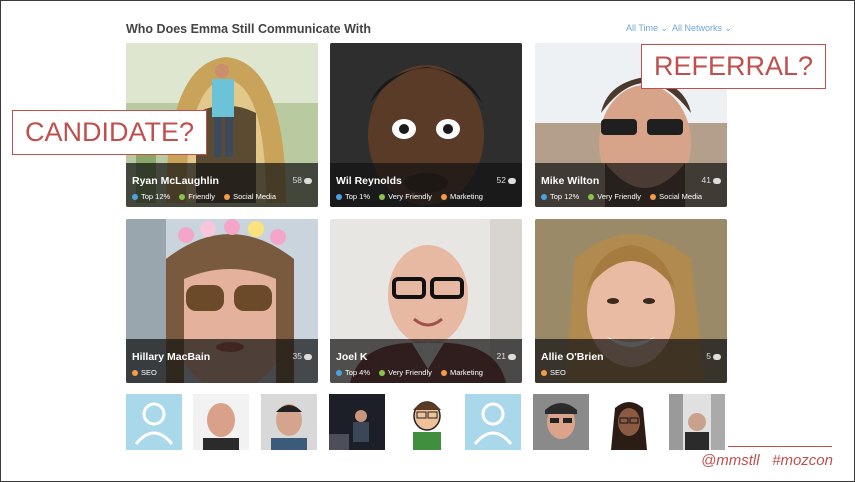  What do you see at coordinates (426, 301) in the screenshot?
I see `contact-card: Joel K 21 Top 4% Very Friendly Marketing` at bounding box center [426, 301].